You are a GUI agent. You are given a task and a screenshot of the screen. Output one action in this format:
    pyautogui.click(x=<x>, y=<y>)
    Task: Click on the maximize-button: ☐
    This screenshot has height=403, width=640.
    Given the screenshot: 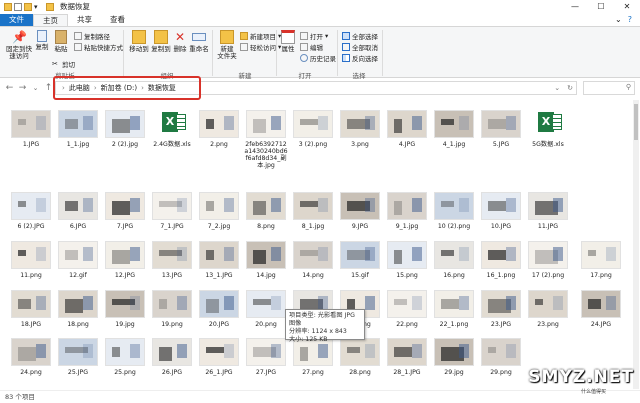 What is the action you would take?
    pyautogui.click(x=601, y=6)
    